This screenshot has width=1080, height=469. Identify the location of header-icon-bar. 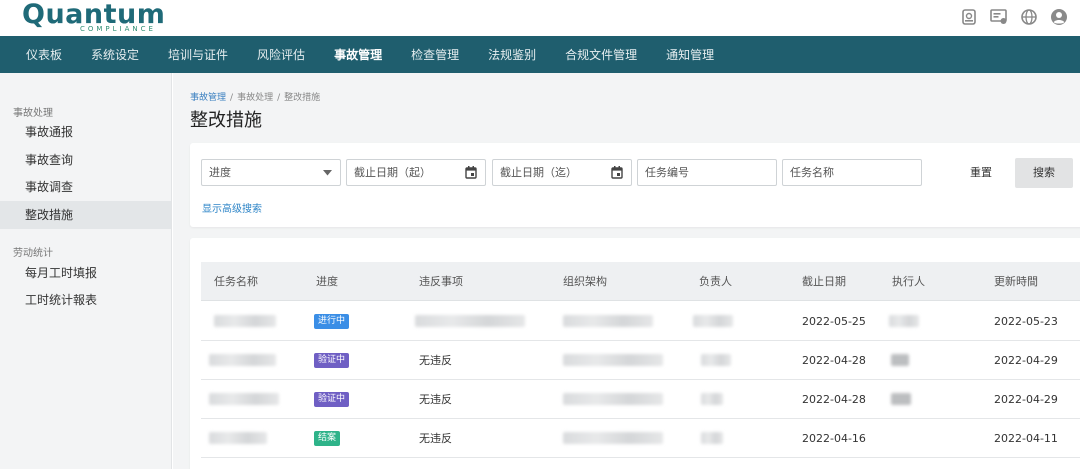
(1014, 17).